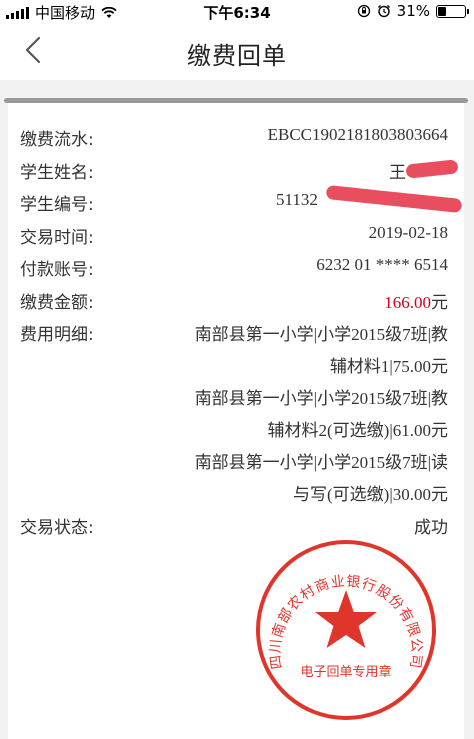 The image size is (474, 739). What do you see at coordinates (408, 232) in the screenshot?
I see `time-value: 2019-02-18` at bounding box center [408, 232].